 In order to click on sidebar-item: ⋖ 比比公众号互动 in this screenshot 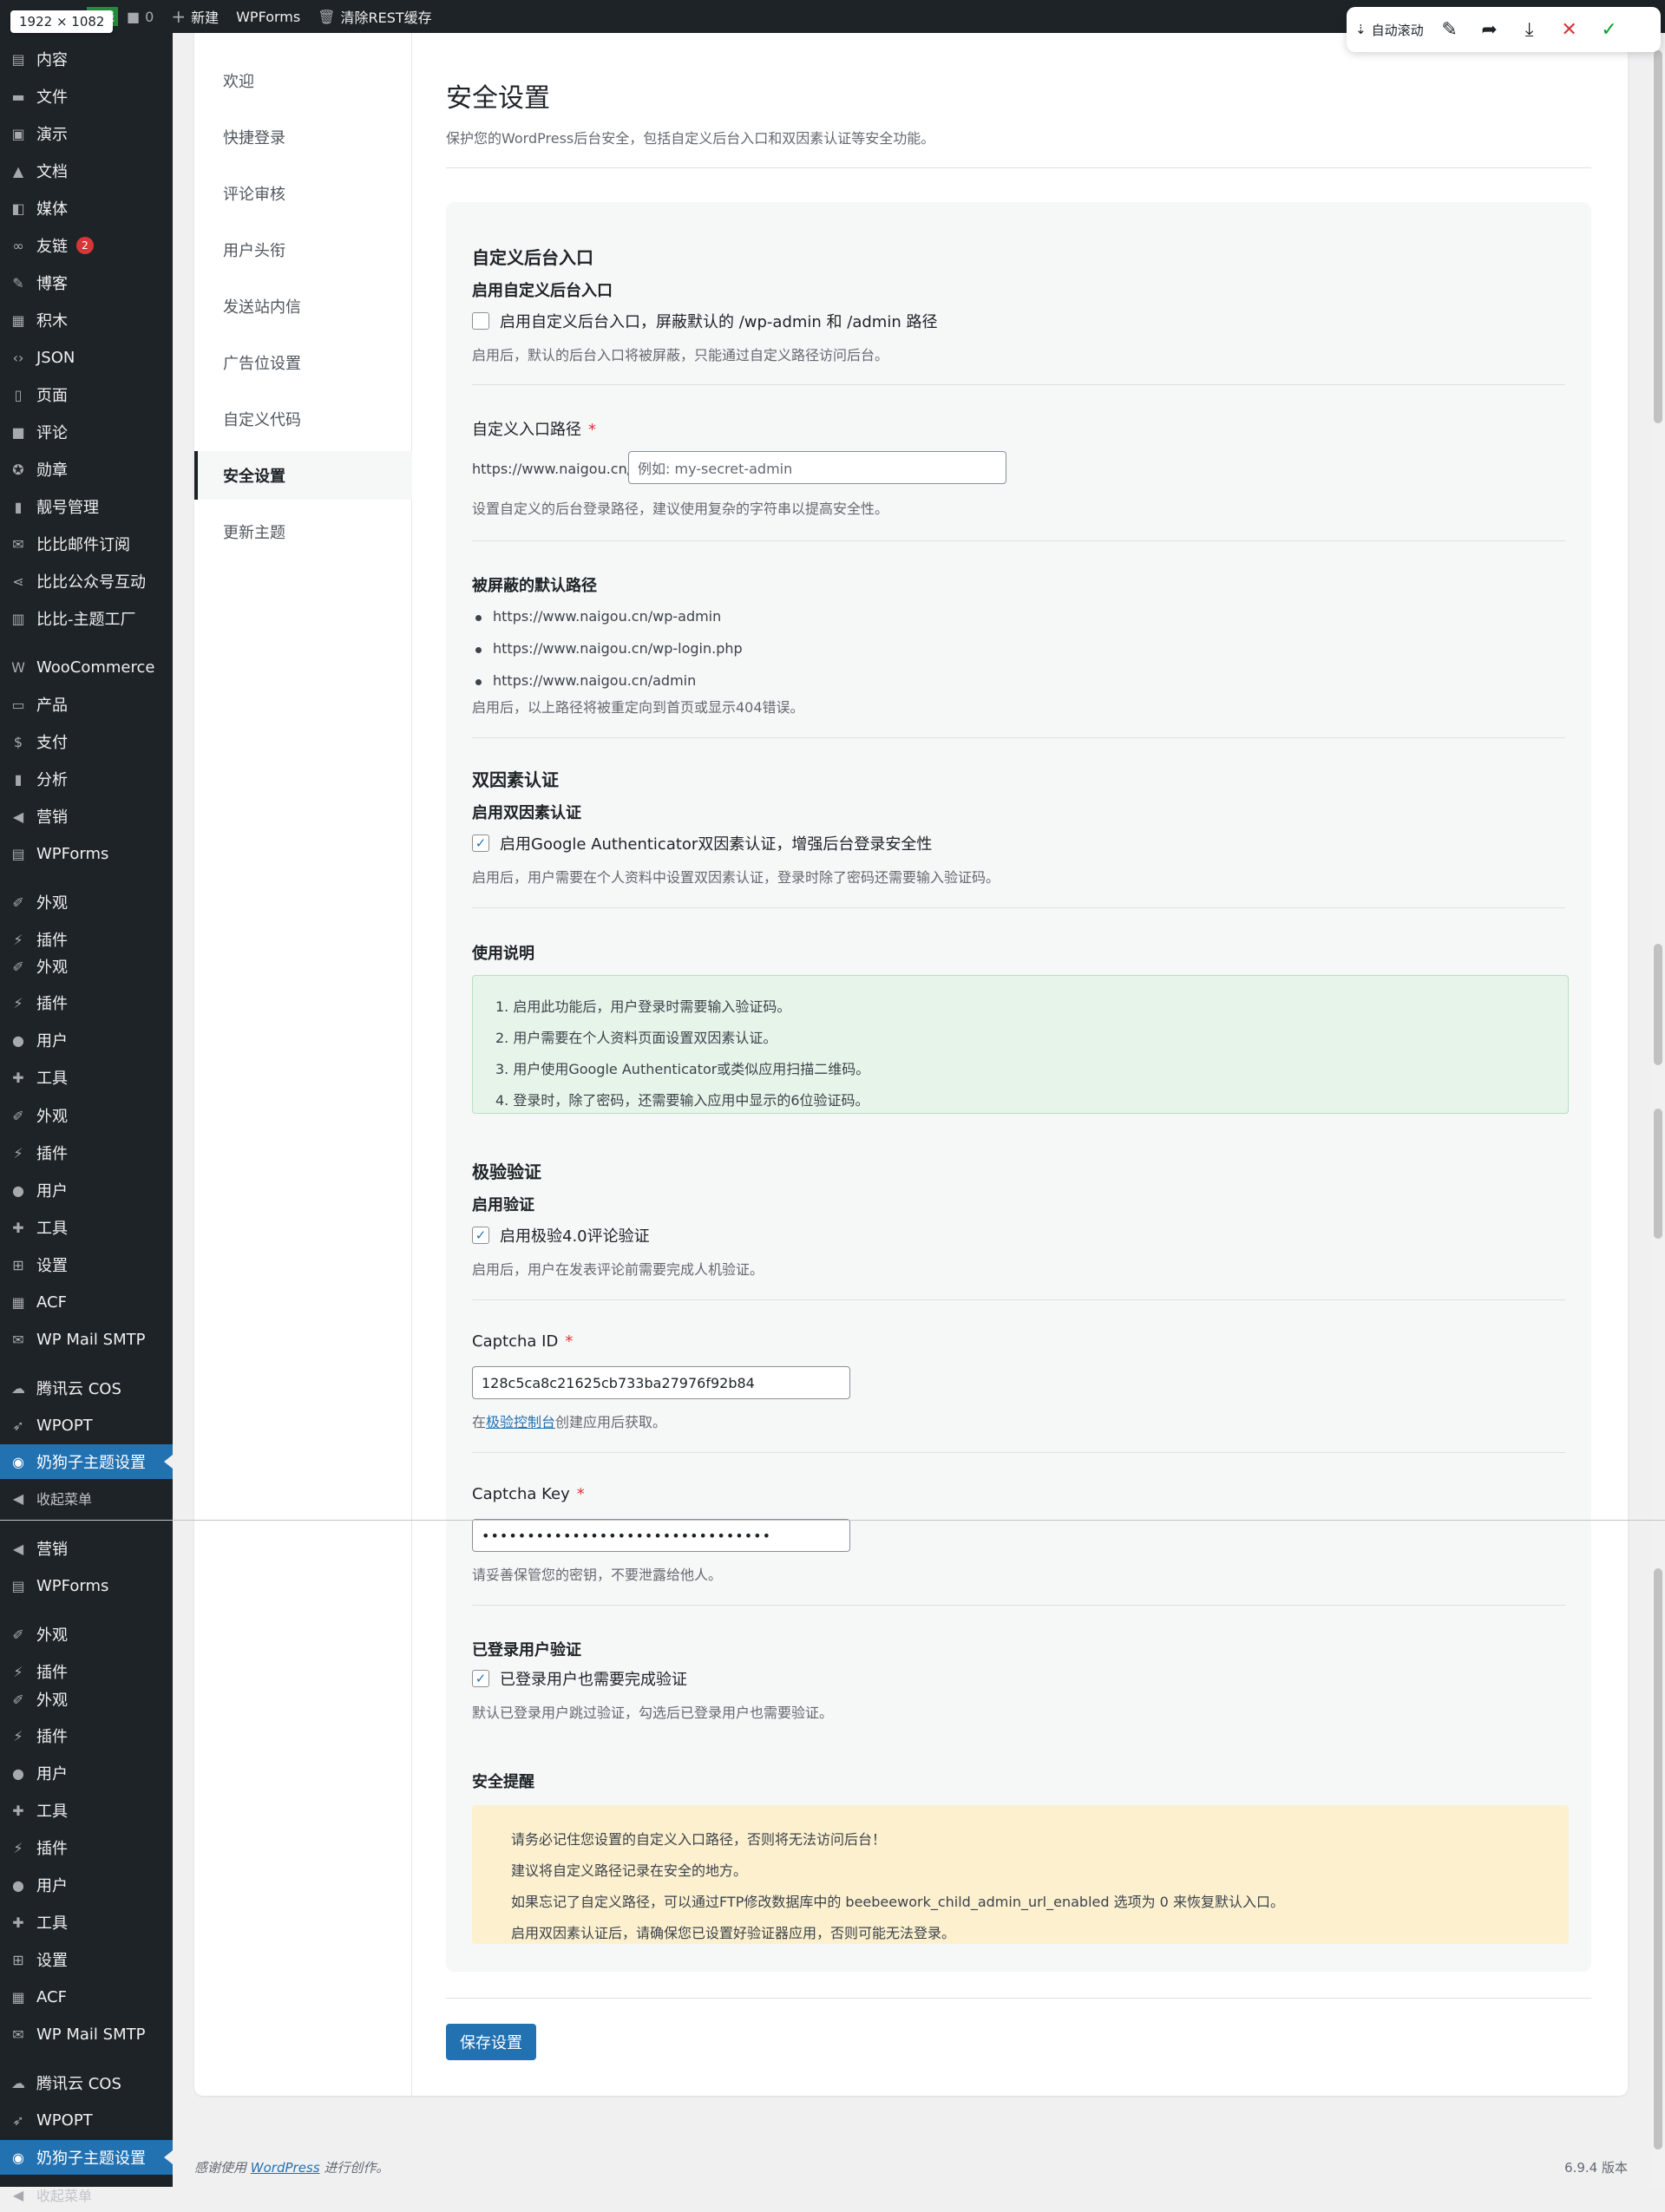, I will do `click(86, 581)`.